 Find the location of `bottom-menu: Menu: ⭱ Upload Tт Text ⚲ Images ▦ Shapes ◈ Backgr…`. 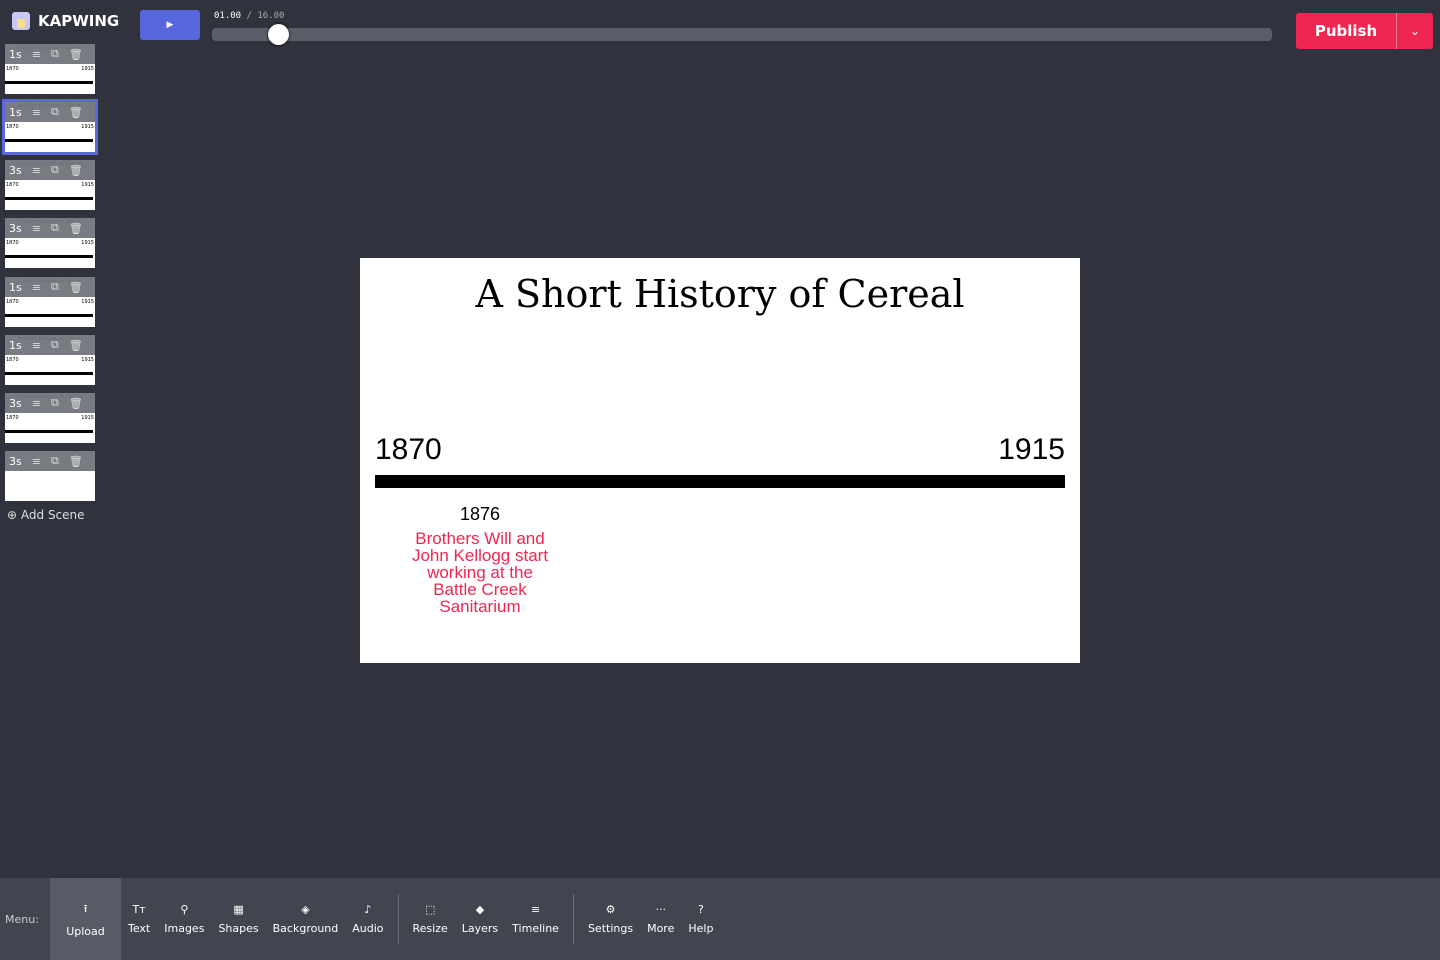

bottom-menu: Menu: ⭱ Upload Tт Text ⚲ Images ▦ Shapes ◈ Backgr… is located at coordinates (720, 919).